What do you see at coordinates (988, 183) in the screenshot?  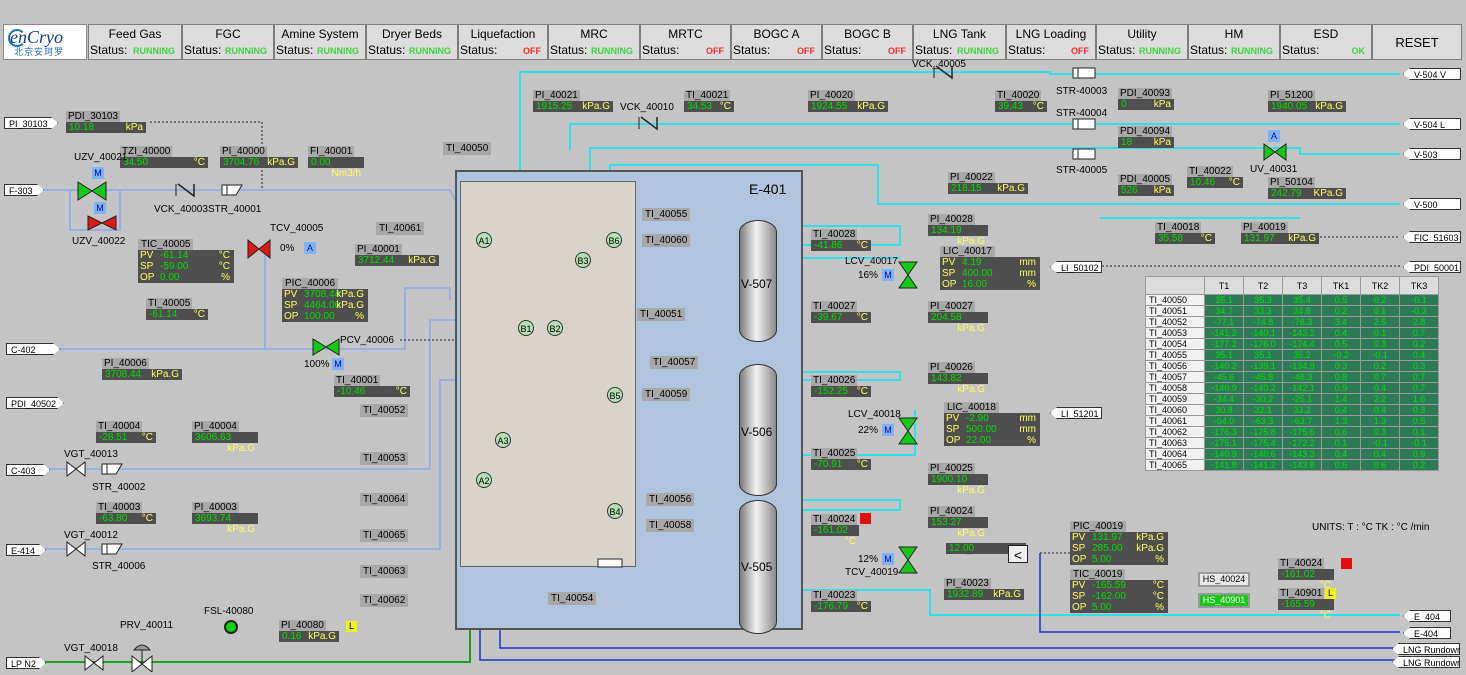 I see `indicator-pi-40022: PI_40022 218.15 kPa.G` at bounding box center [988, 183].